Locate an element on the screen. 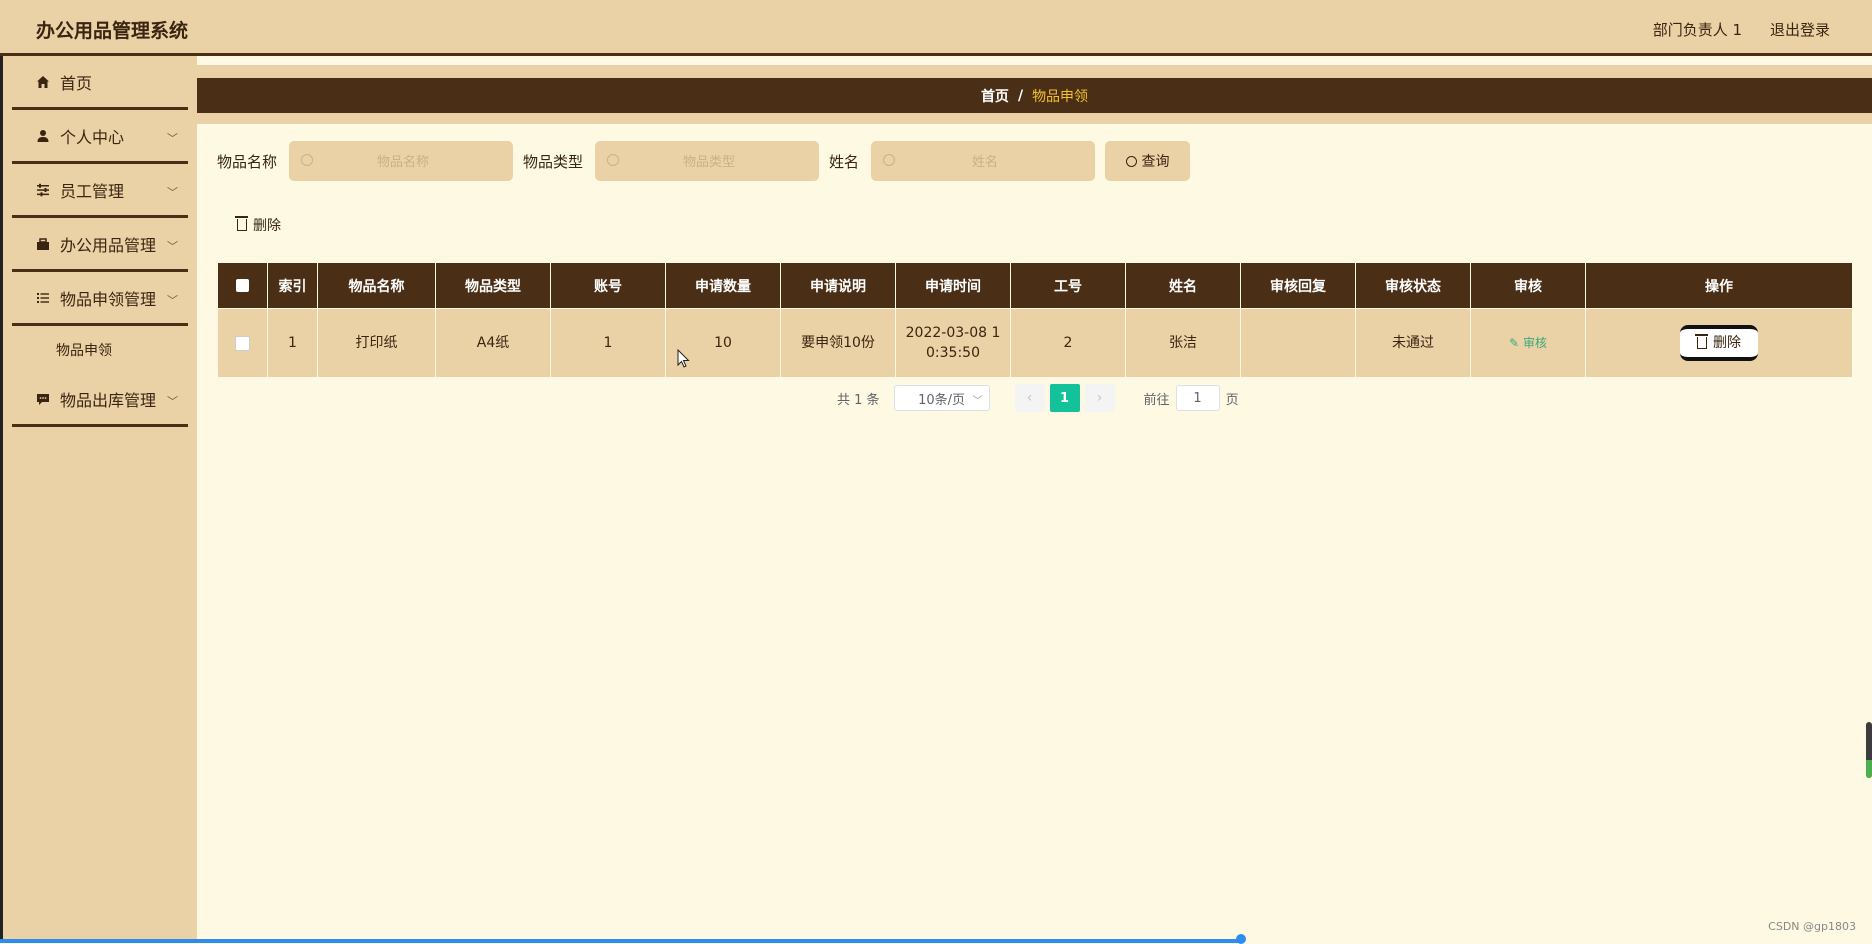 Image resolution: width=1872 pixels, height=944 pixels. chat-icon is located at coordinates (43, 399).